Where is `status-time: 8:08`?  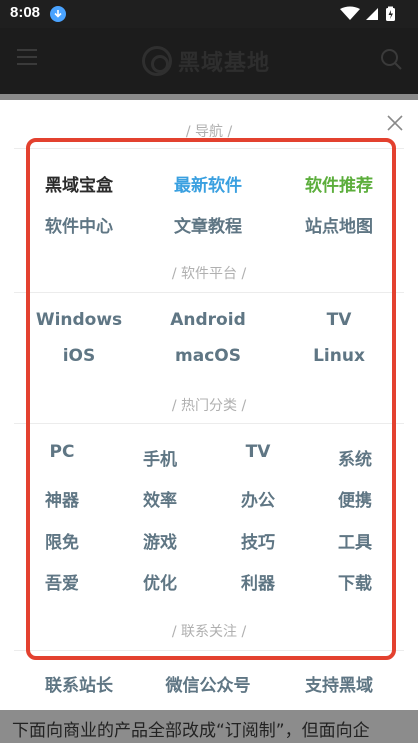 status-time: 8:08 is located at coordinates (25, 12).